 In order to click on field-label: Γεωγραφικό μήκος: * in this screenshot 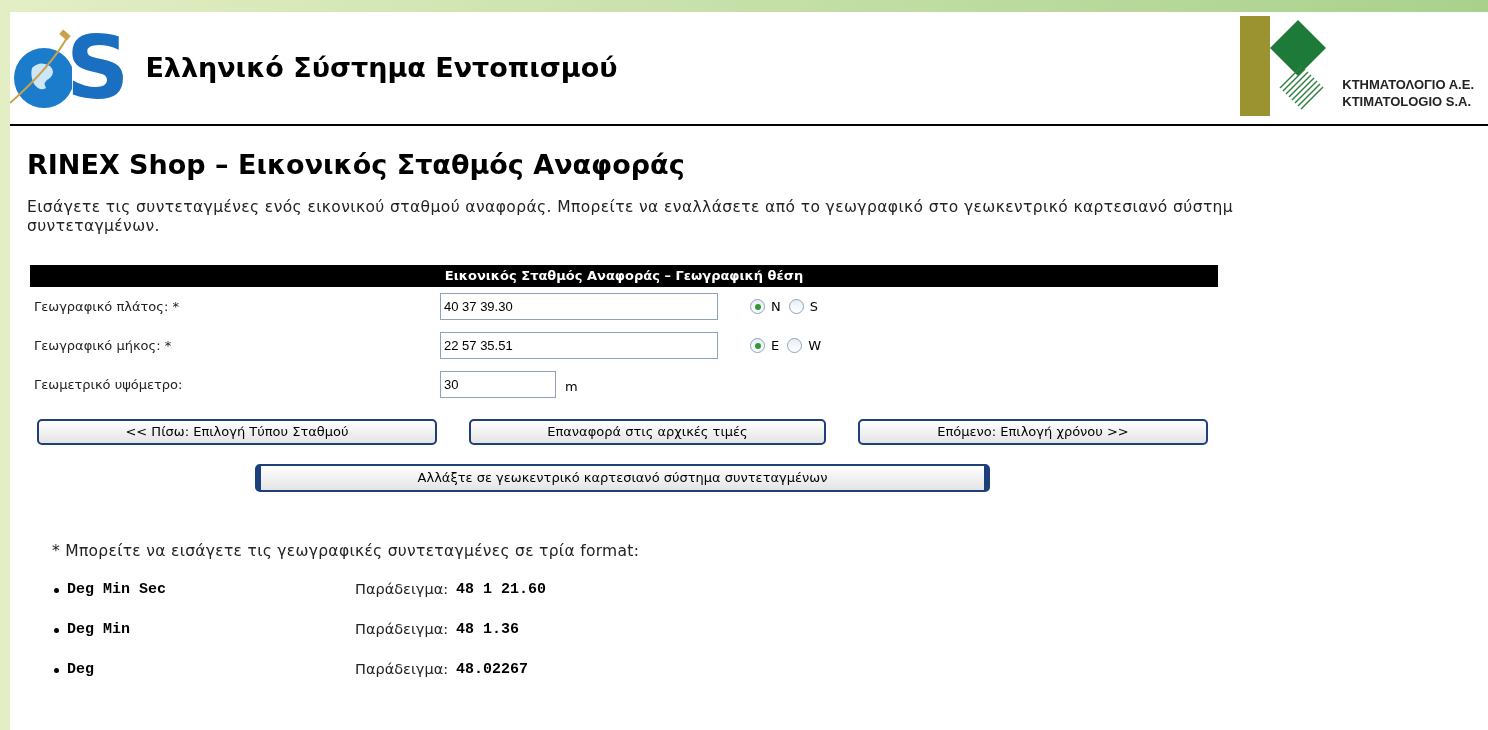, I will do `click(103, 345)`.